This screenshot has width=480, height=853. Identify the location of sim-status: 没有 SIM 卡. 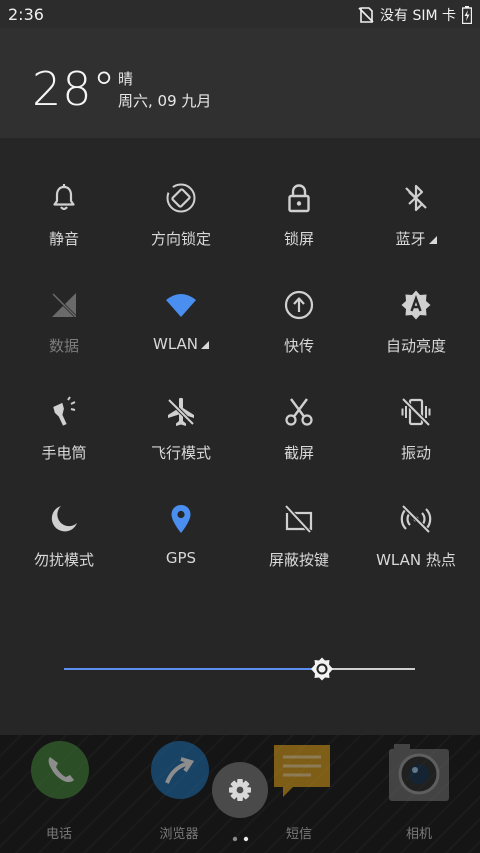
(418, 16).